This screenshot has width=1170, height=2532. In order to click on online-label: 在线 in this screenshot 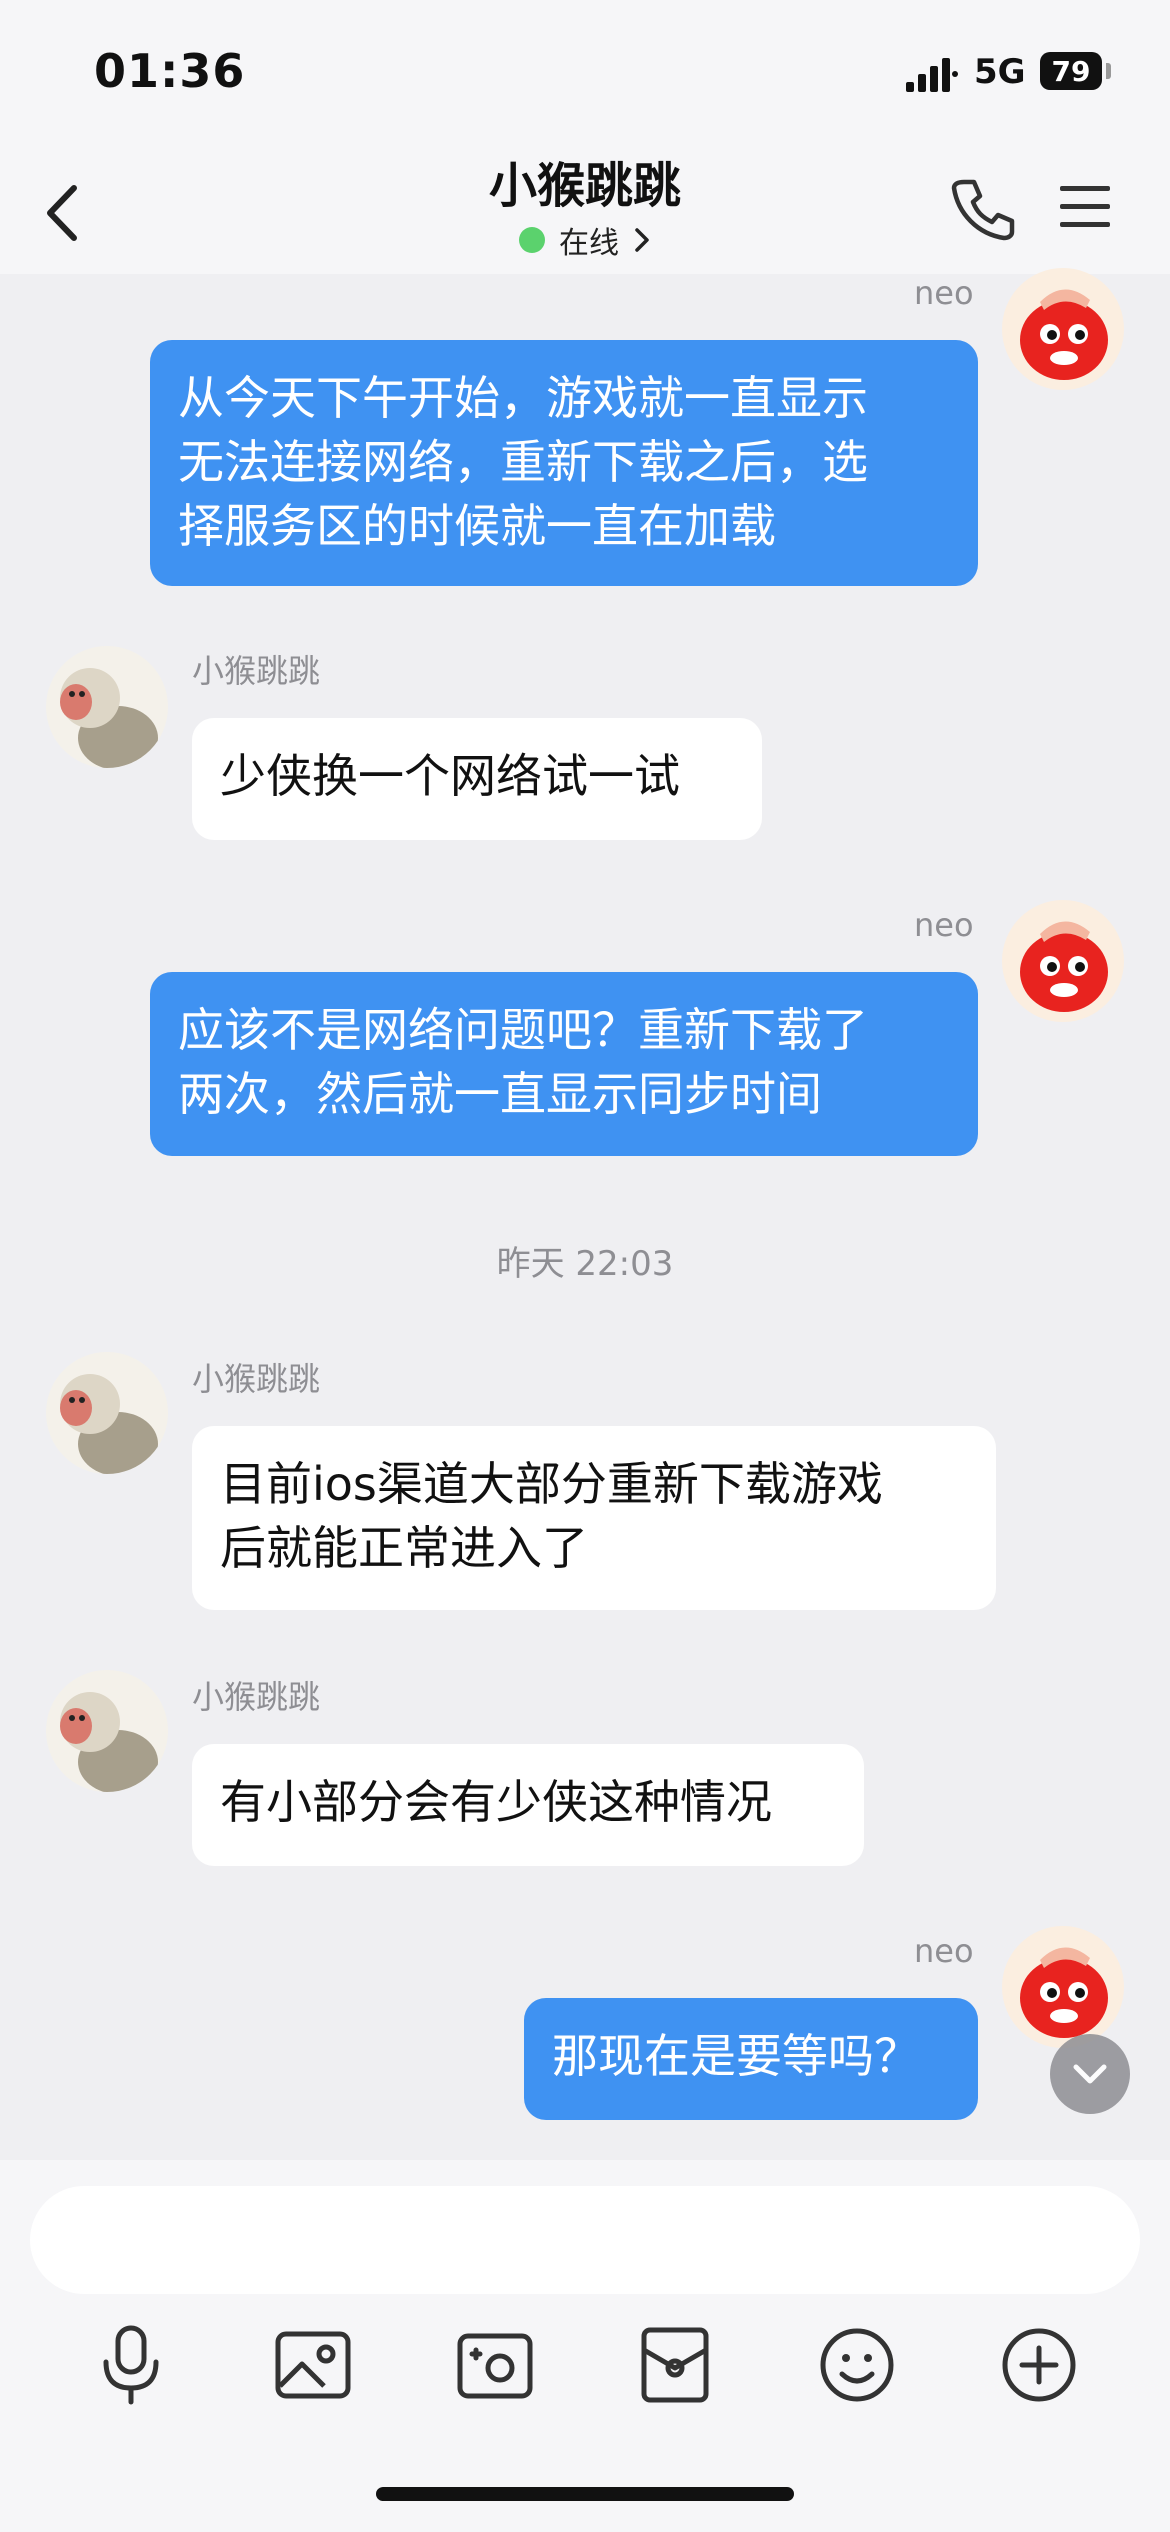, I will do `click(589, 243)`.